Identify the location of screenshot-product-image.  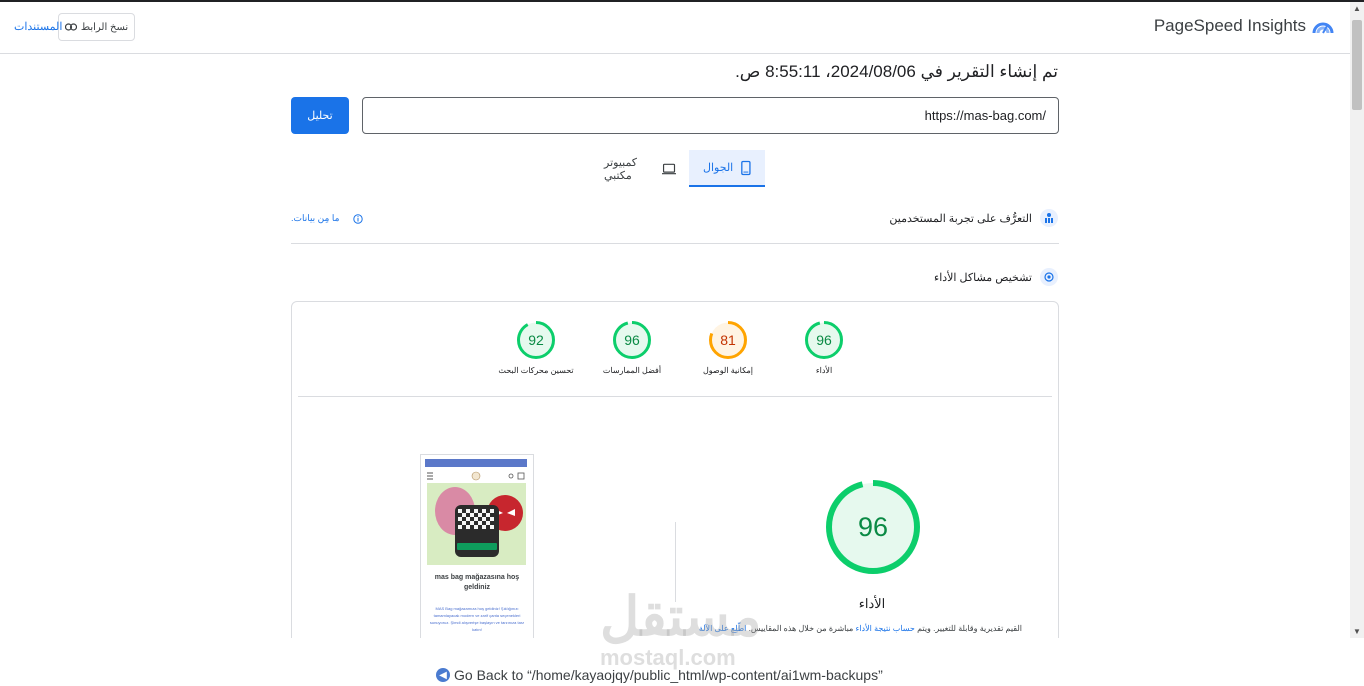
(476, 524).